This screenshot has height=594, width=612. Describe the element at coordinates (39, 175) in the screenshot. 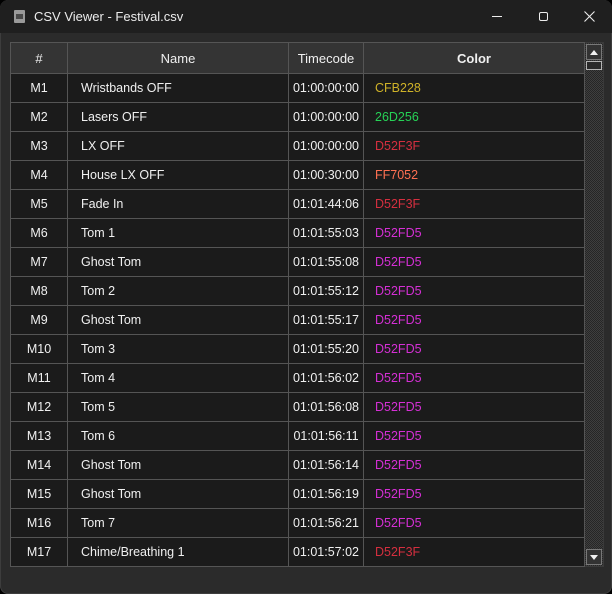

I see `cell-cue-id: M4` at that location.